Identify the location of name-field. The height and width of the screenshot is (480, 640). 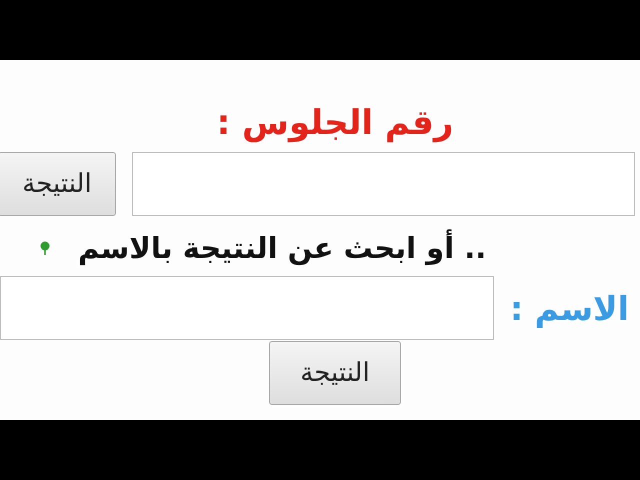
(247, 308).